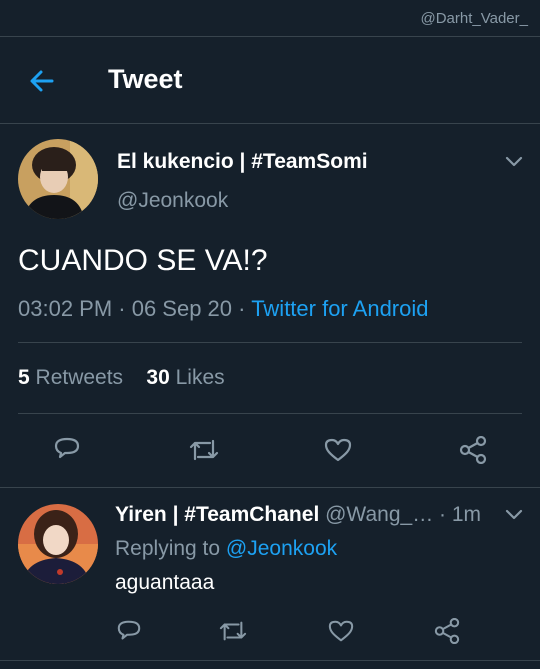 The width and height of the screenshot is (540, 669). Describe the element at coordinates (457, 514) in the screenshot. I see `reply-time: · 1m` at that location.